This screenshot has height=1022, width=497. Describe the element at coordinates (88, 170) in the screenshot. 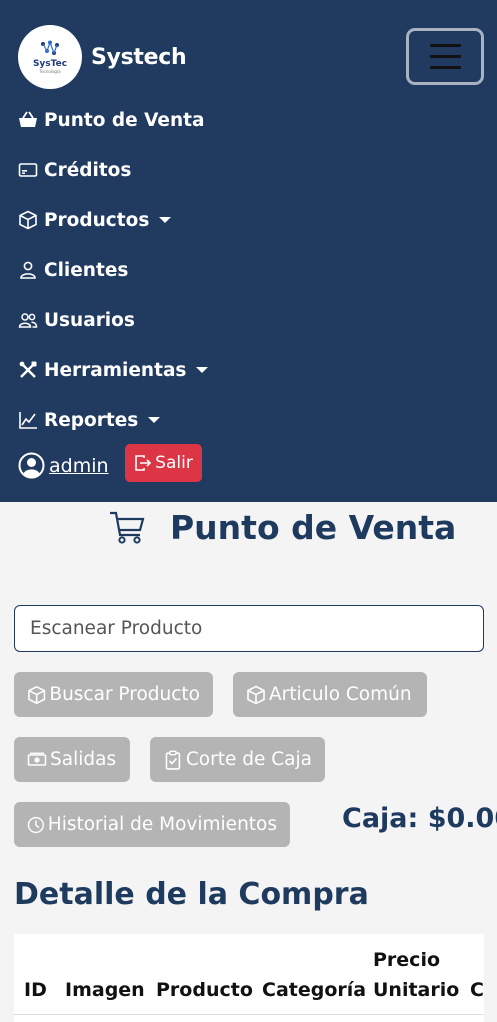

I see `nav-item-label: Créditos` at that location.